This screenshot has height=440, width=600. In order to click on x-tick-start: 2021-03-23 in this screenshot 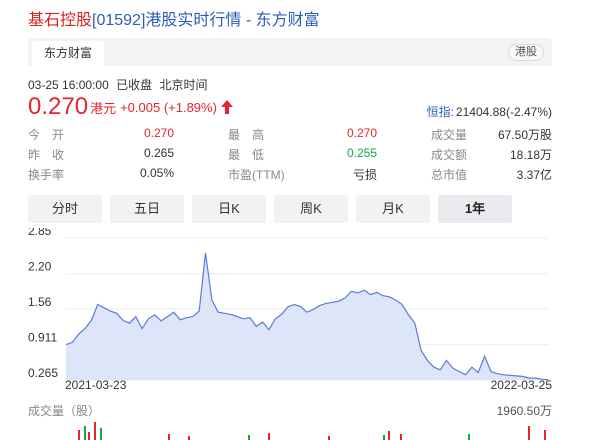, I will do `click(96, 385)`.